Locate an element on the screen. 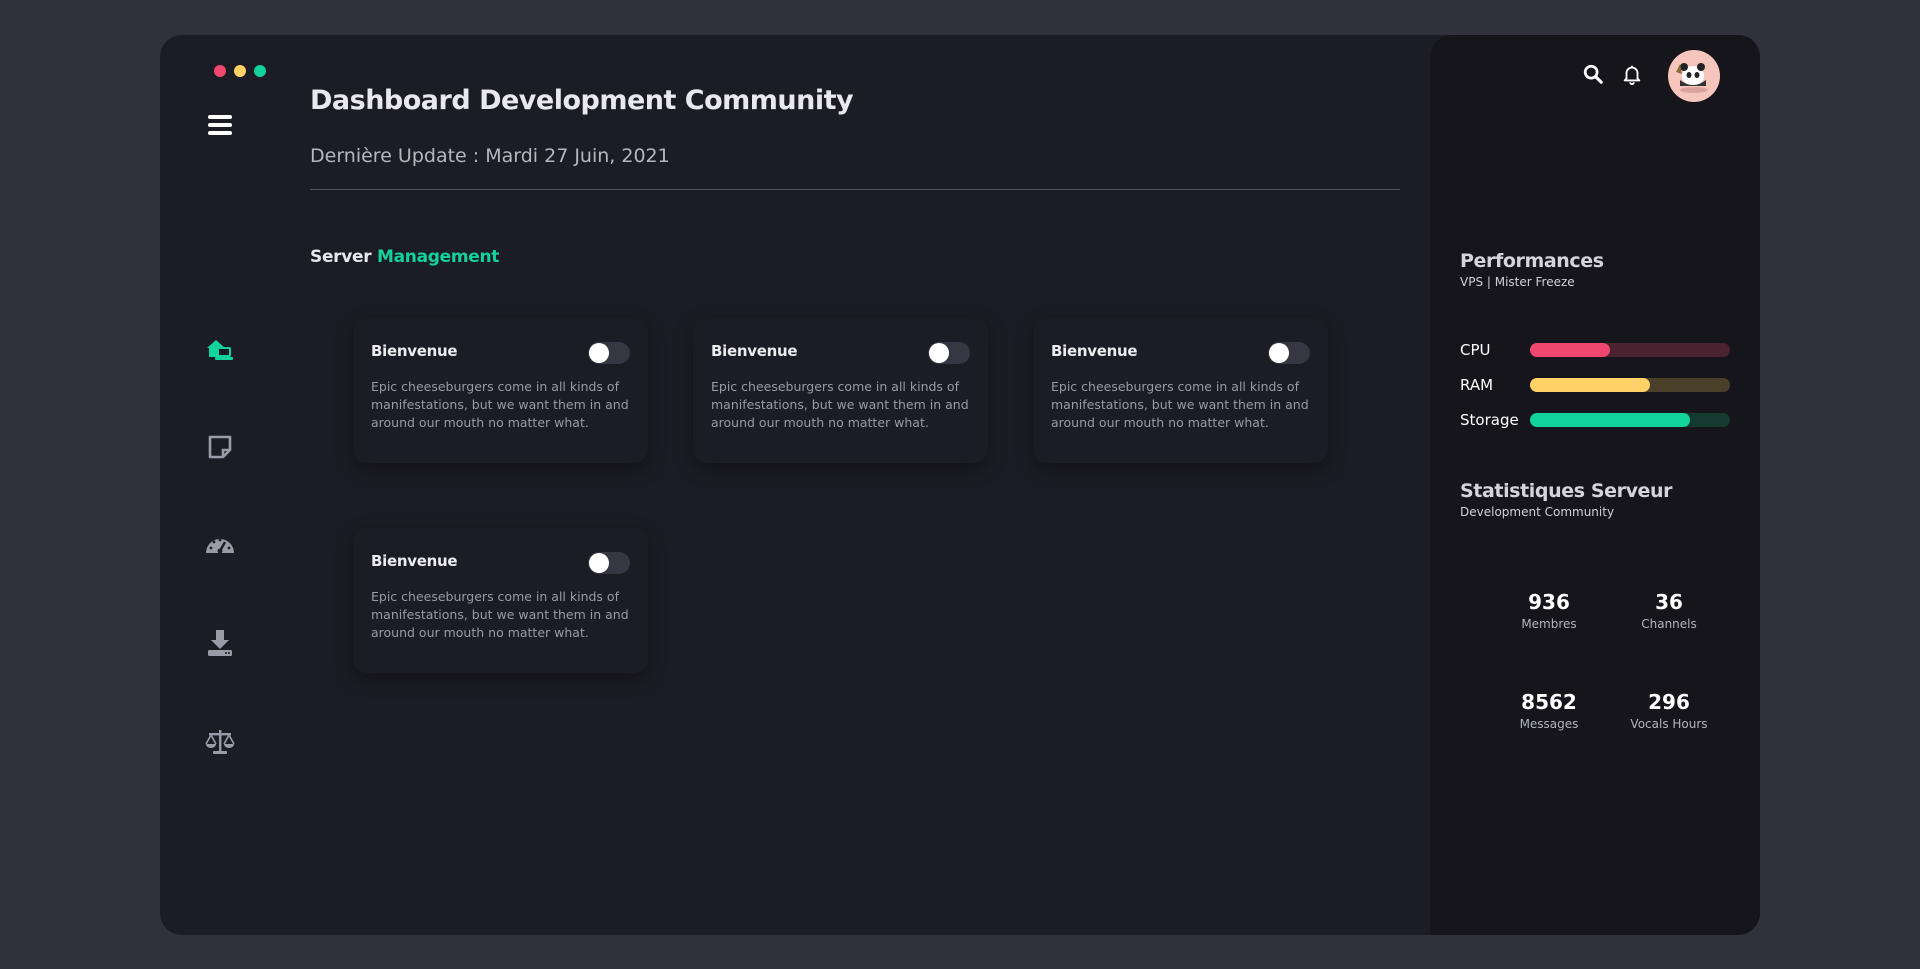  ram-row: RAM is located at coordinates (1595, 385).